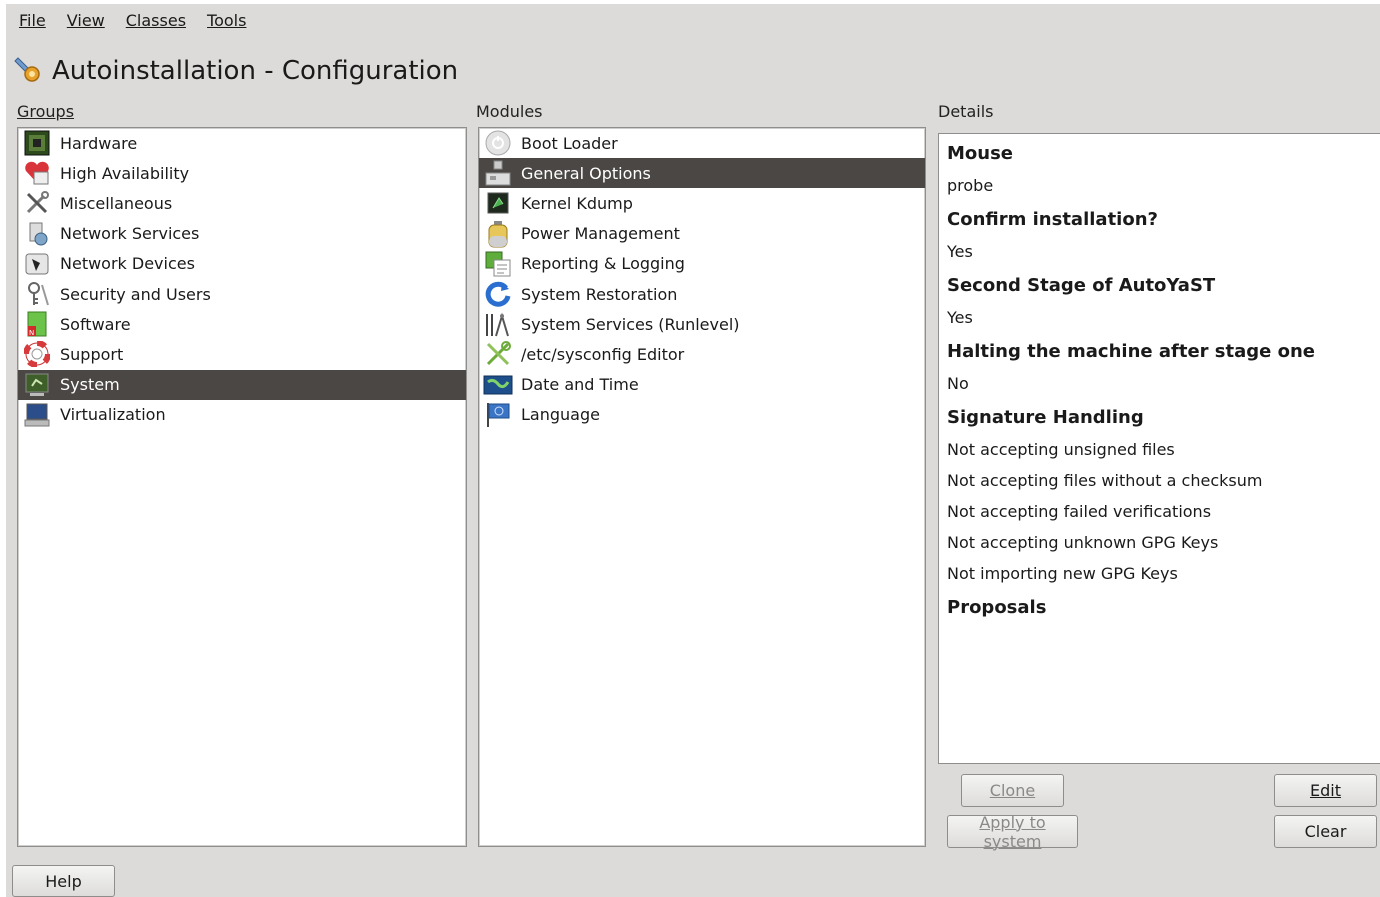 Image resolution: width=1380 pixels, height=897 pixels. Describe the element at coordinates (980, 153) in the screenshot. I see `detail-heading-mouse: Mouse` at that location.